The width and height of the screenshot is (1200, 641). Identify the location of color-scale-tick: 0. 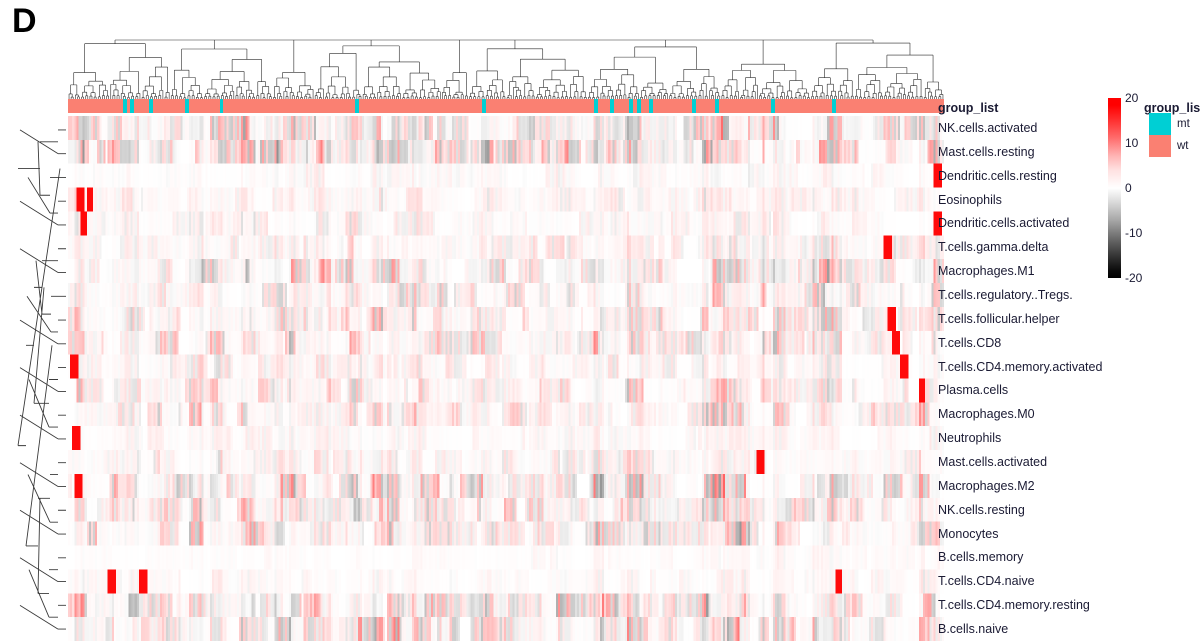
(1128, 188).